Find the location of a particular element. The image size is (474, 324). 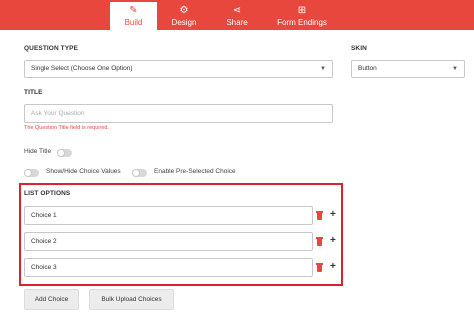

tab-form-endings: ⊞ Form Endings is located at coordinates (302, 16).